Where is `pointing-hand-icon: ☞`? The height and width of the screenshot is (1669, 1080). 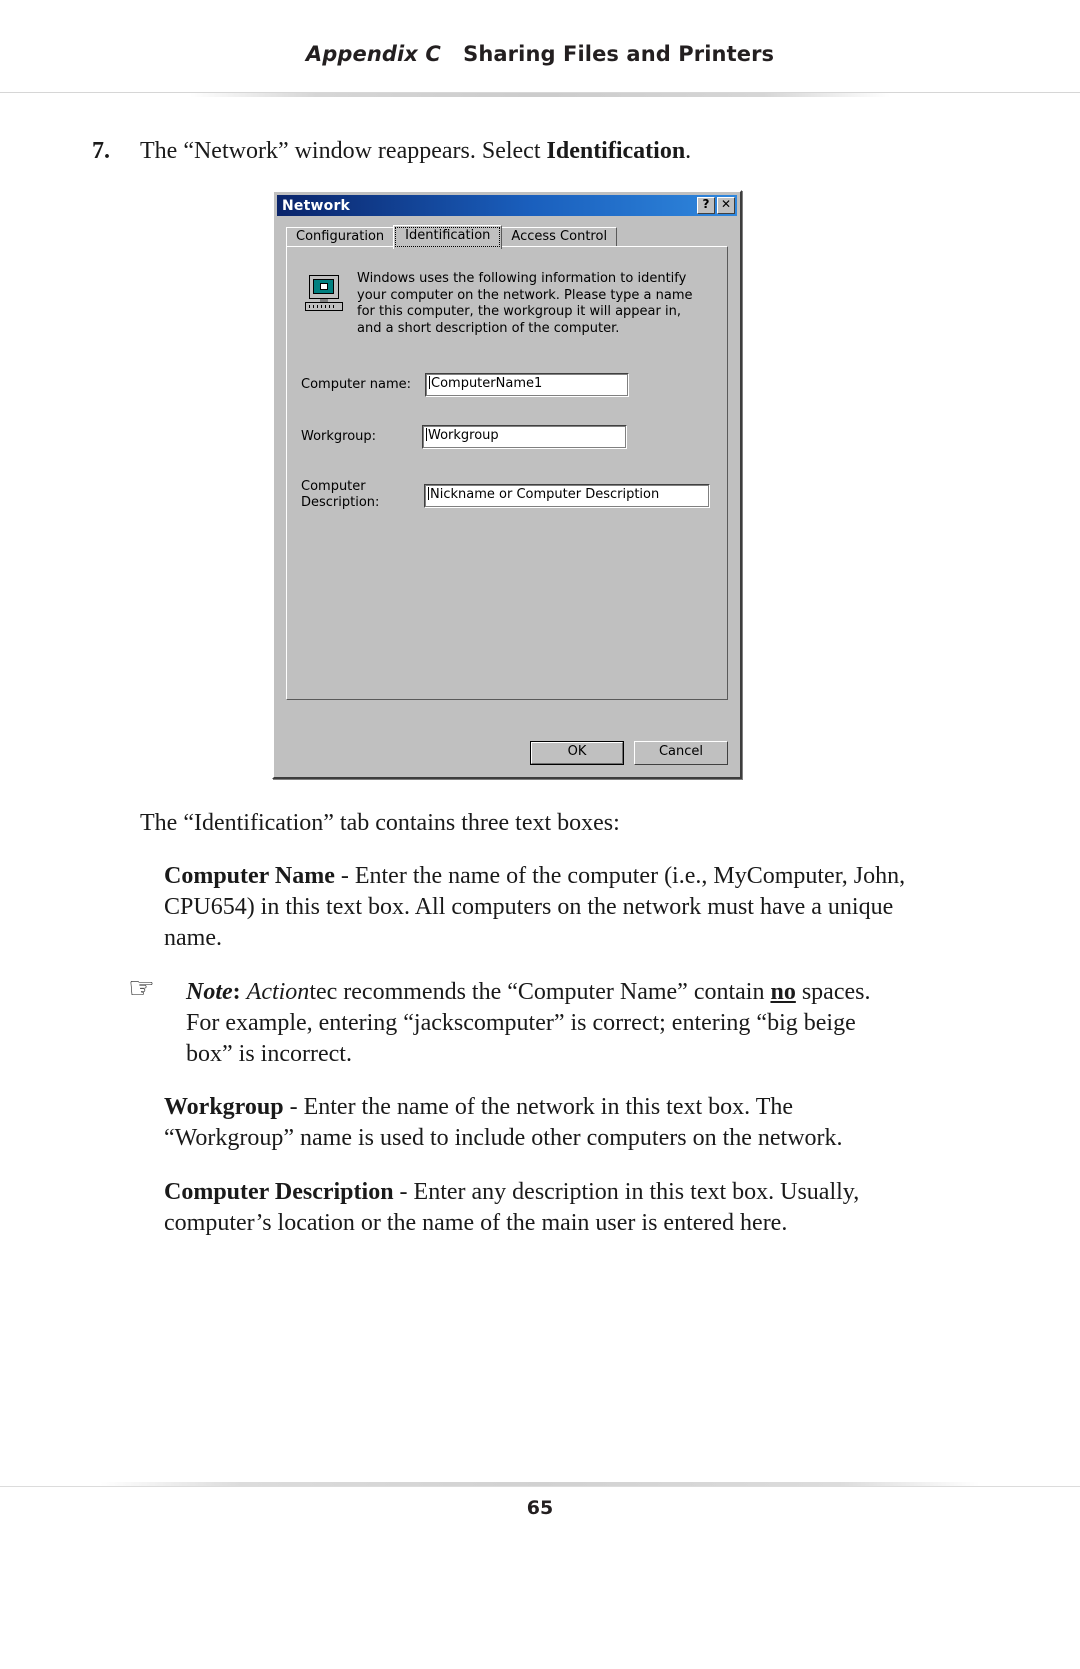 pointing-hand-icon: ☞ is located at coordinates (141, 988).